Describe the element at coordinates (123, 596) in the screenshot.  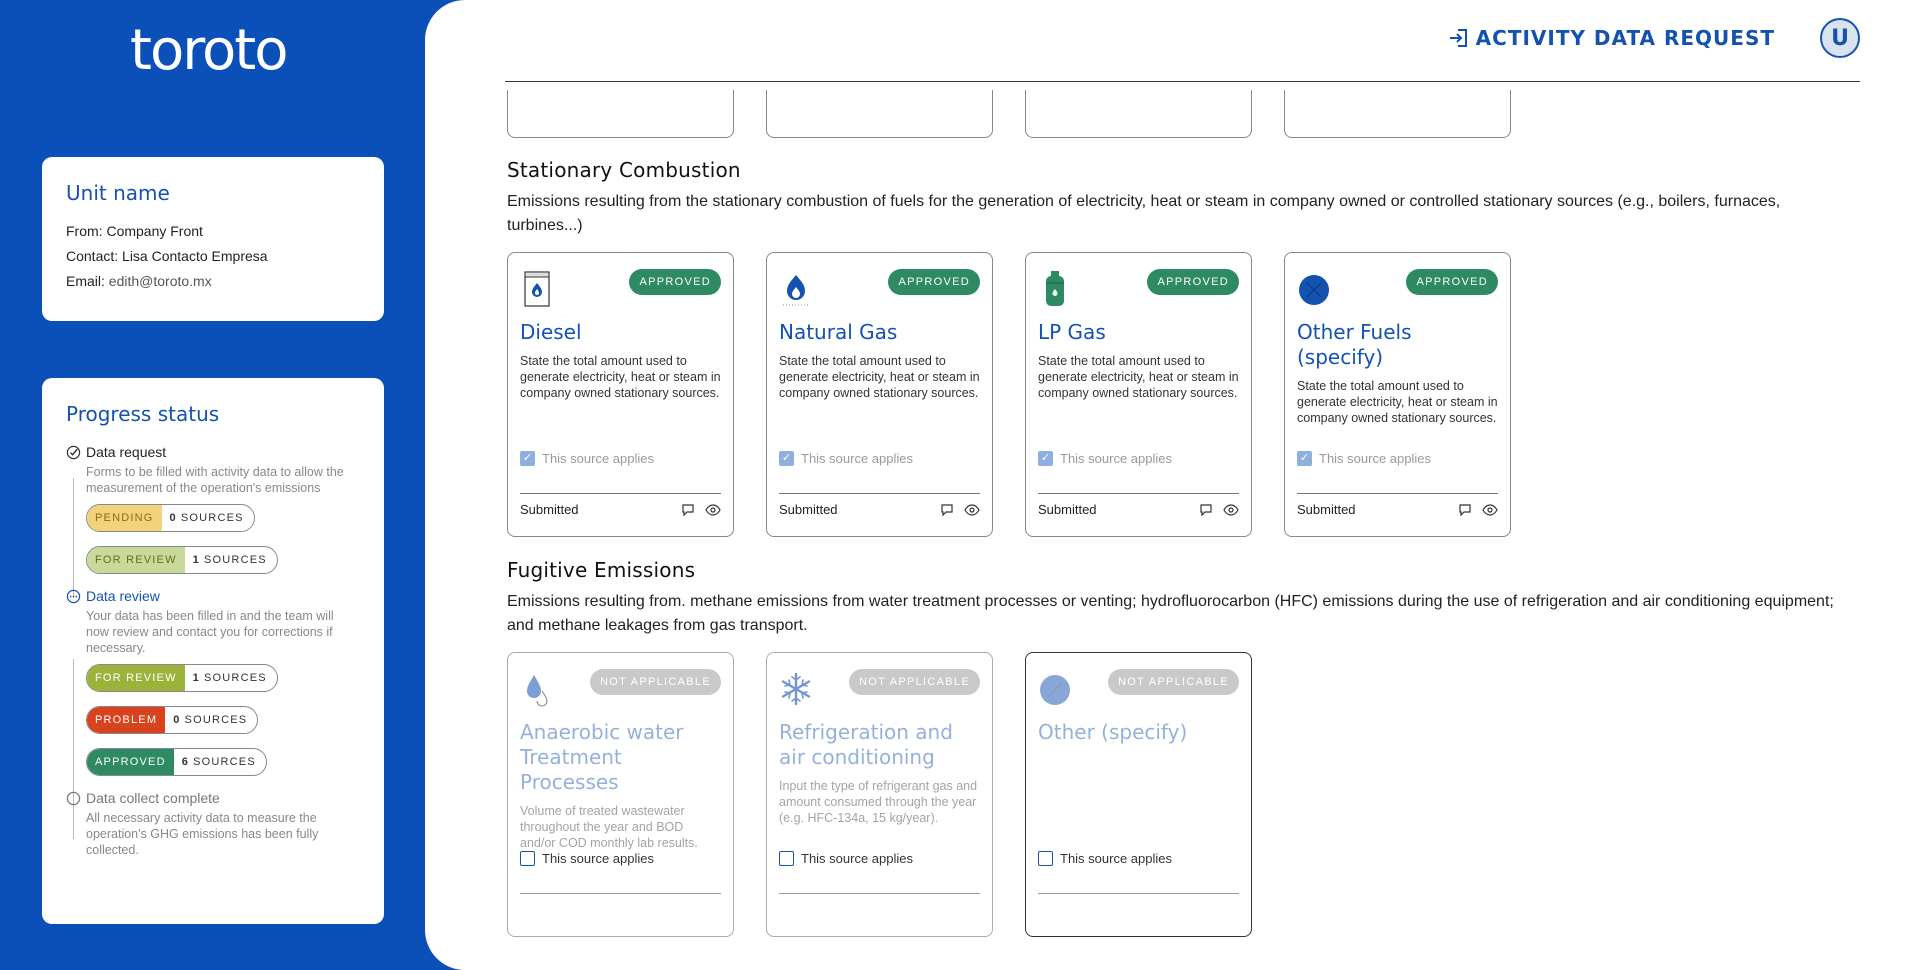
I see `step-label: Data review` at that location.